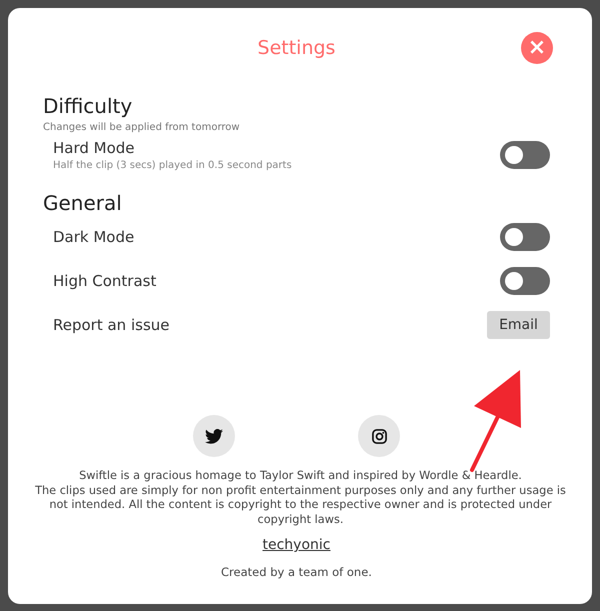 The width and height of the screenshot is (600, 611). What do you see at coordinates (142, 127) in the screenshot?
I see `section-note: Changes will be applied from tomorrow` at bounding box center [142, 127].